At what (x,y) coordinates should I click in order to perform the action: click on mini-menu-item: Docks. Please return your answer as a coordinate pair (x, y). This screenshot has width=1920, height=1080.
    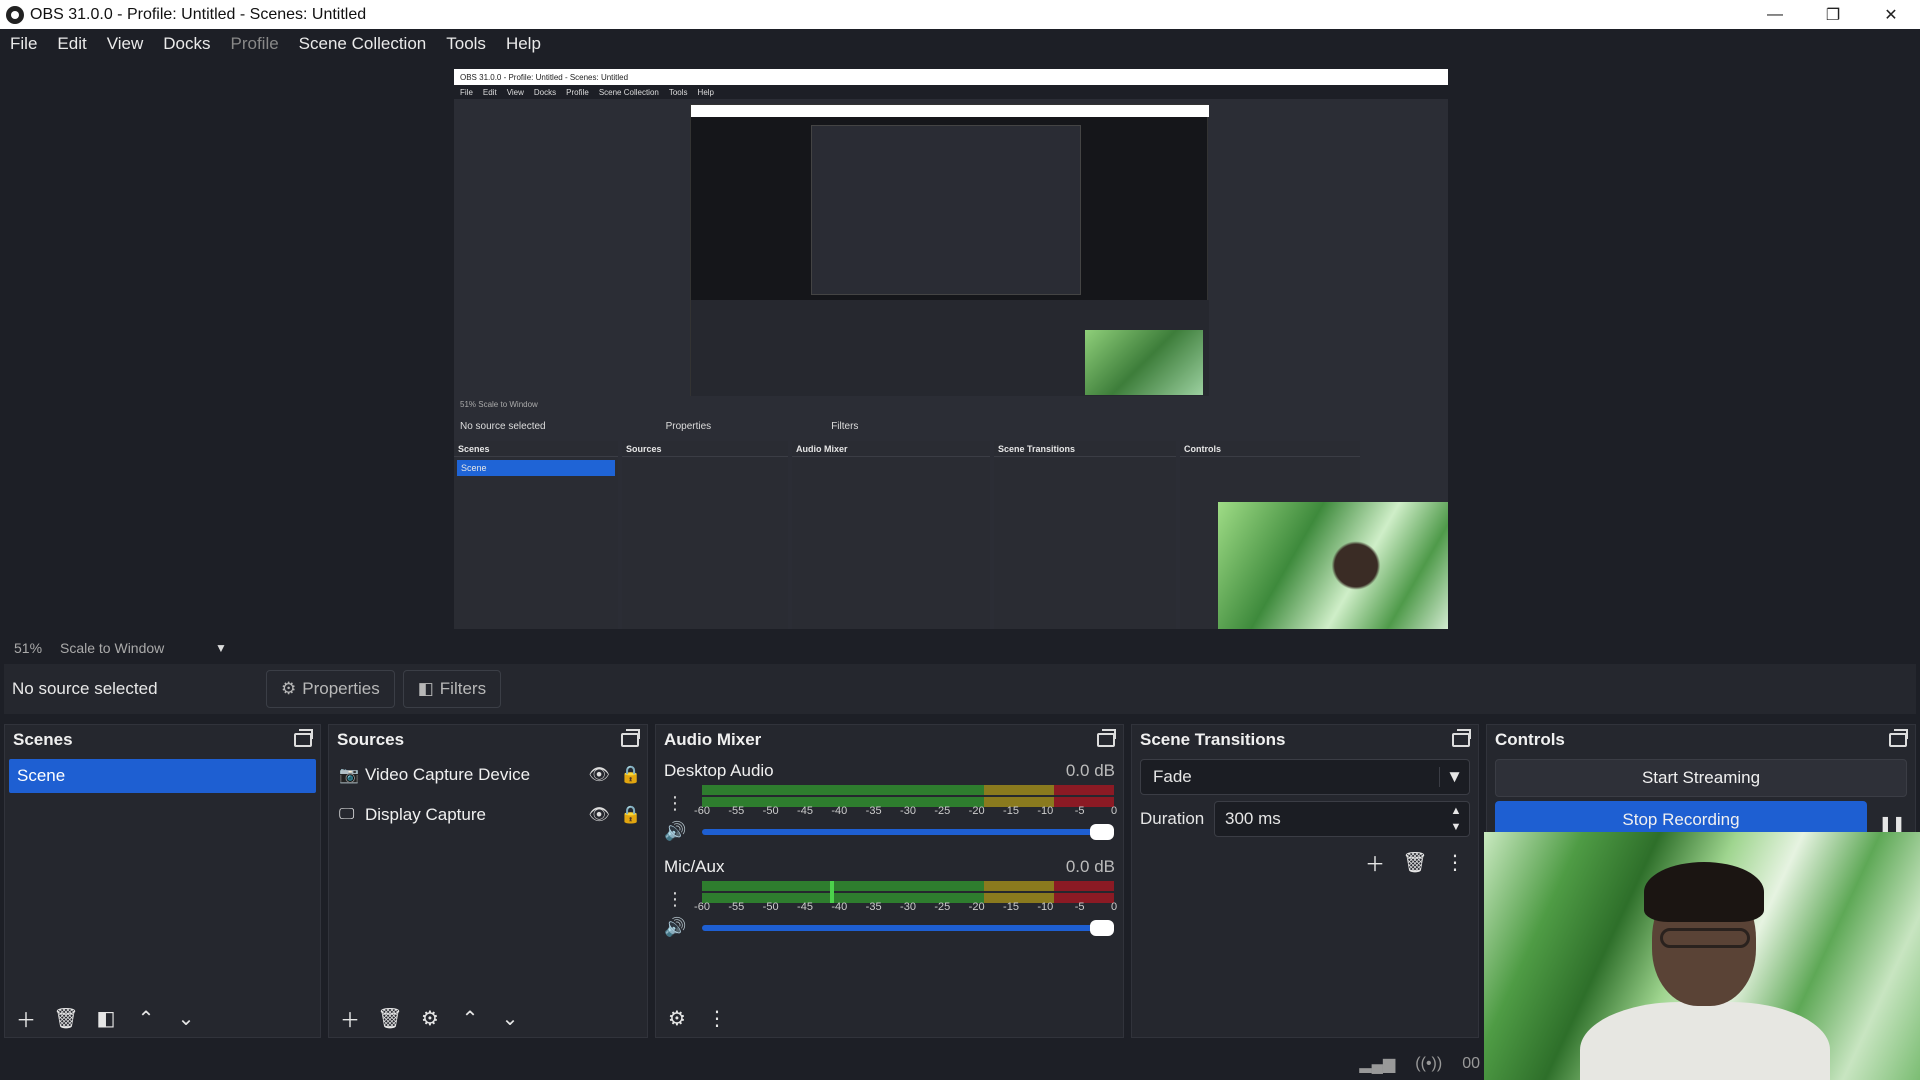
    Looking at the image, I should click on (545, 92).